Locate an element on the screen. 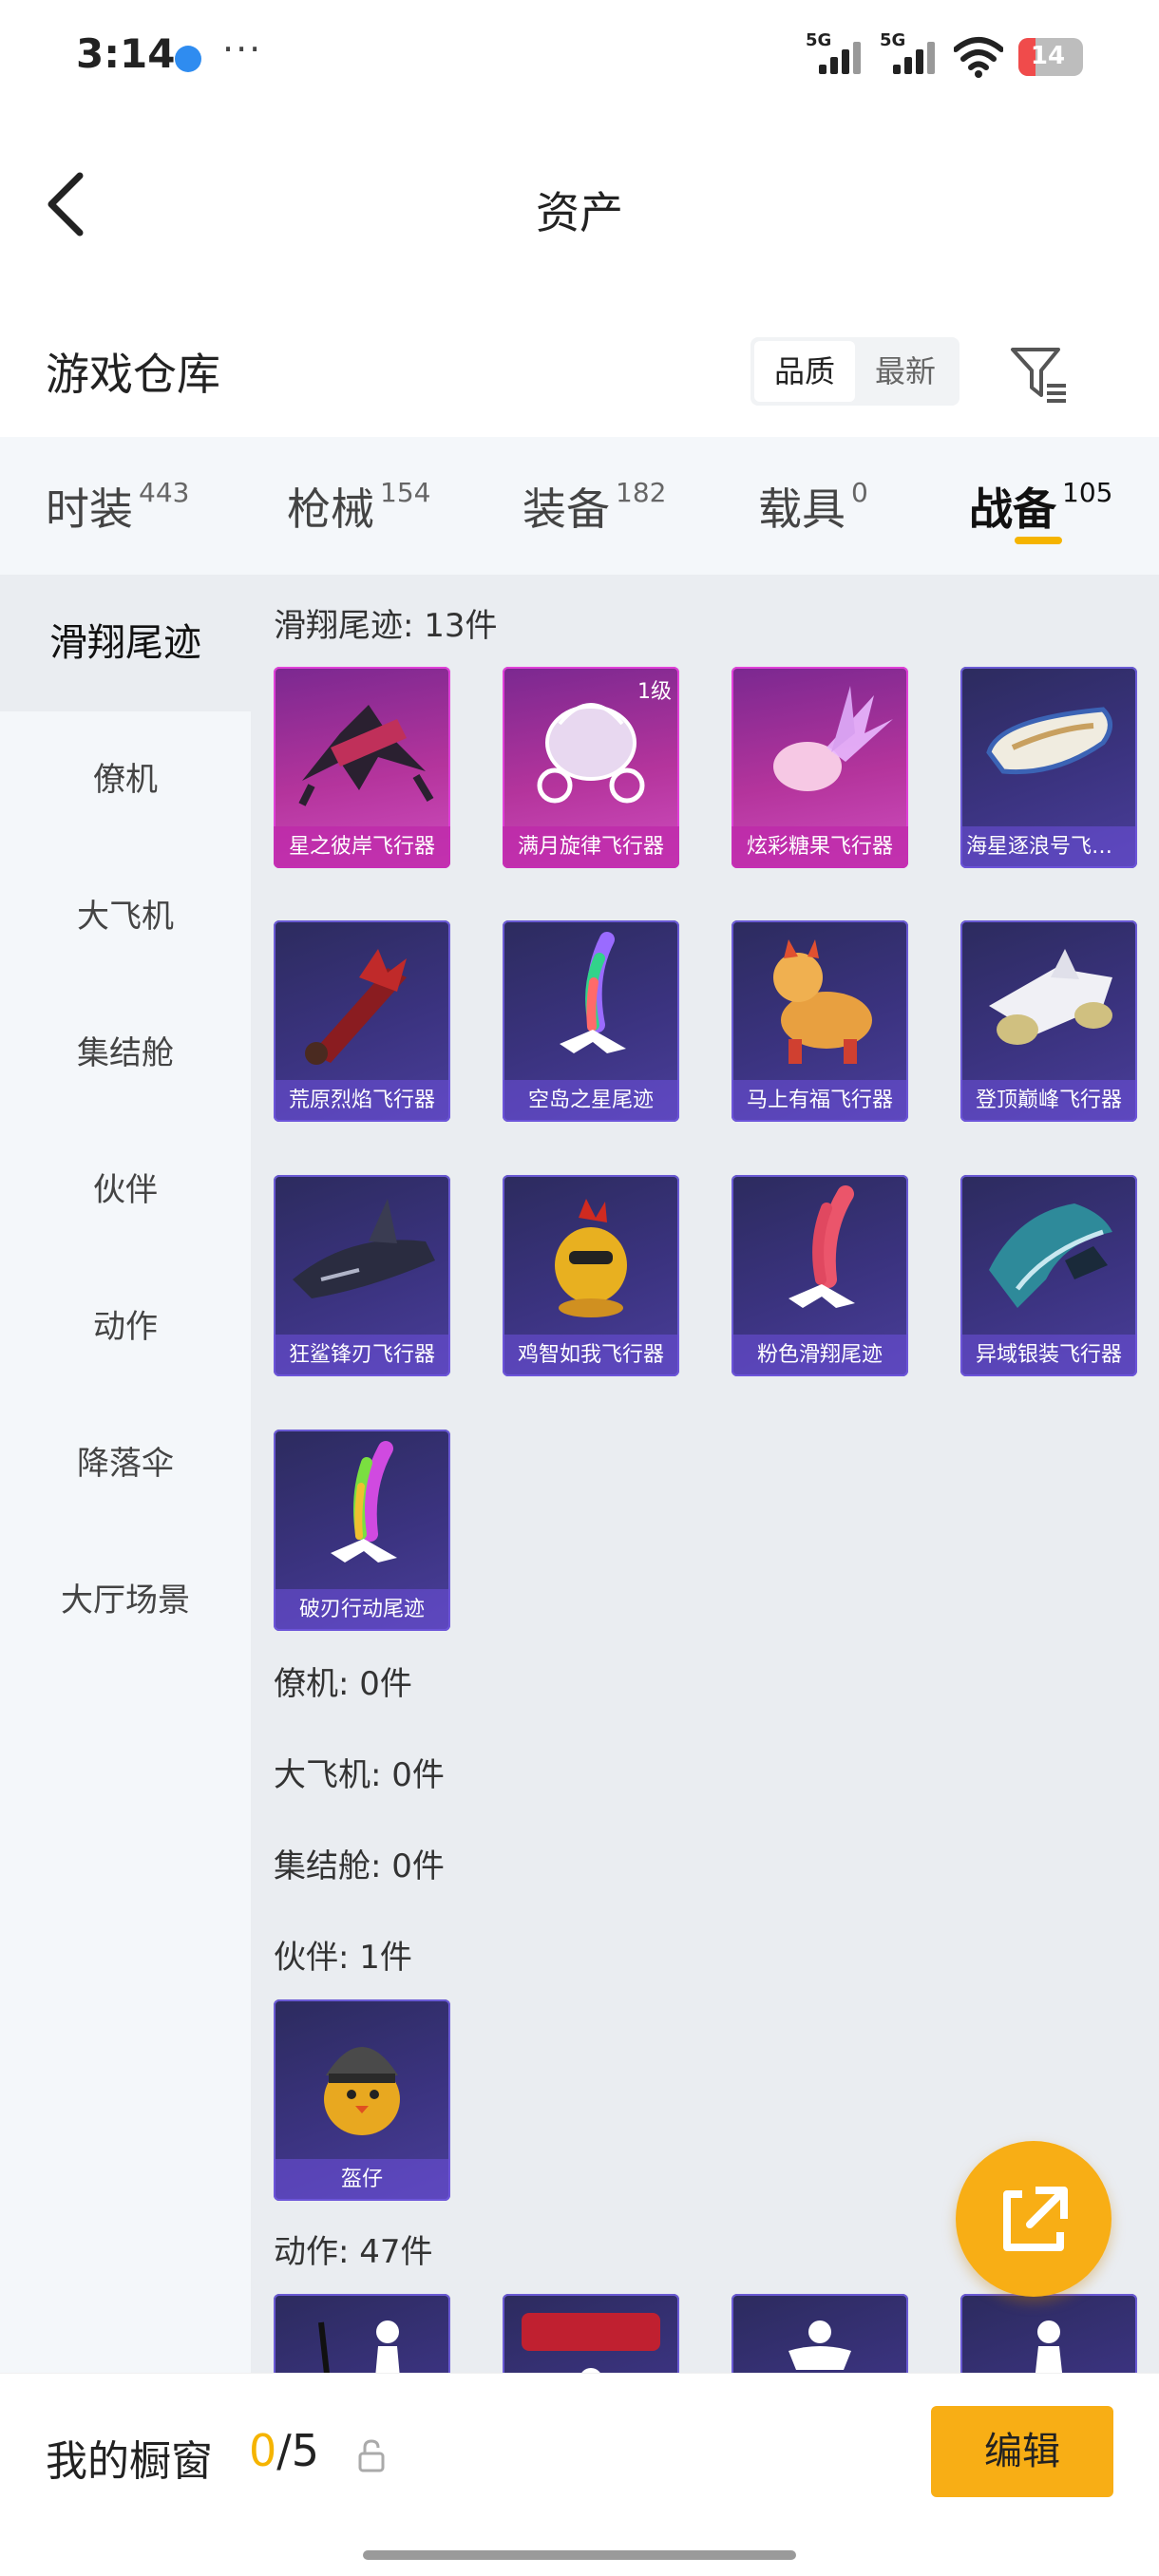  group-title: 滑翔尾迹: 13件 is located at coordinates (386, 626).